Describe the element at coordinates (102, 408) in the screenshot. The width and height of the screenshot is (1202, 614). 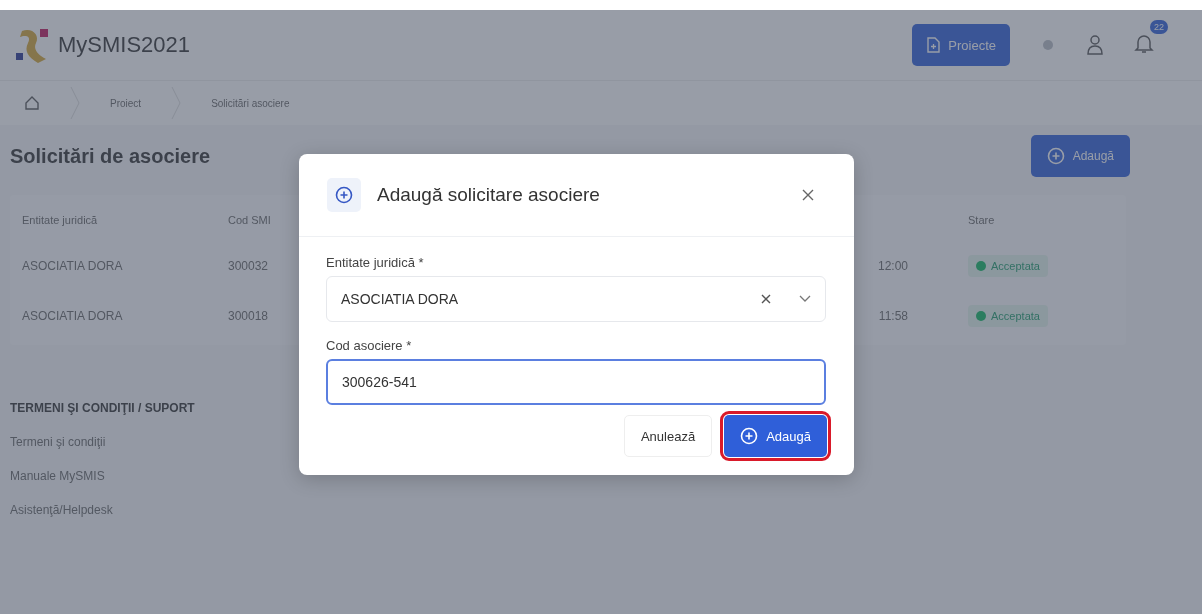
I see `footer-heading: TERMENI ŞI CONDIŢII / SUPORT` at that location.